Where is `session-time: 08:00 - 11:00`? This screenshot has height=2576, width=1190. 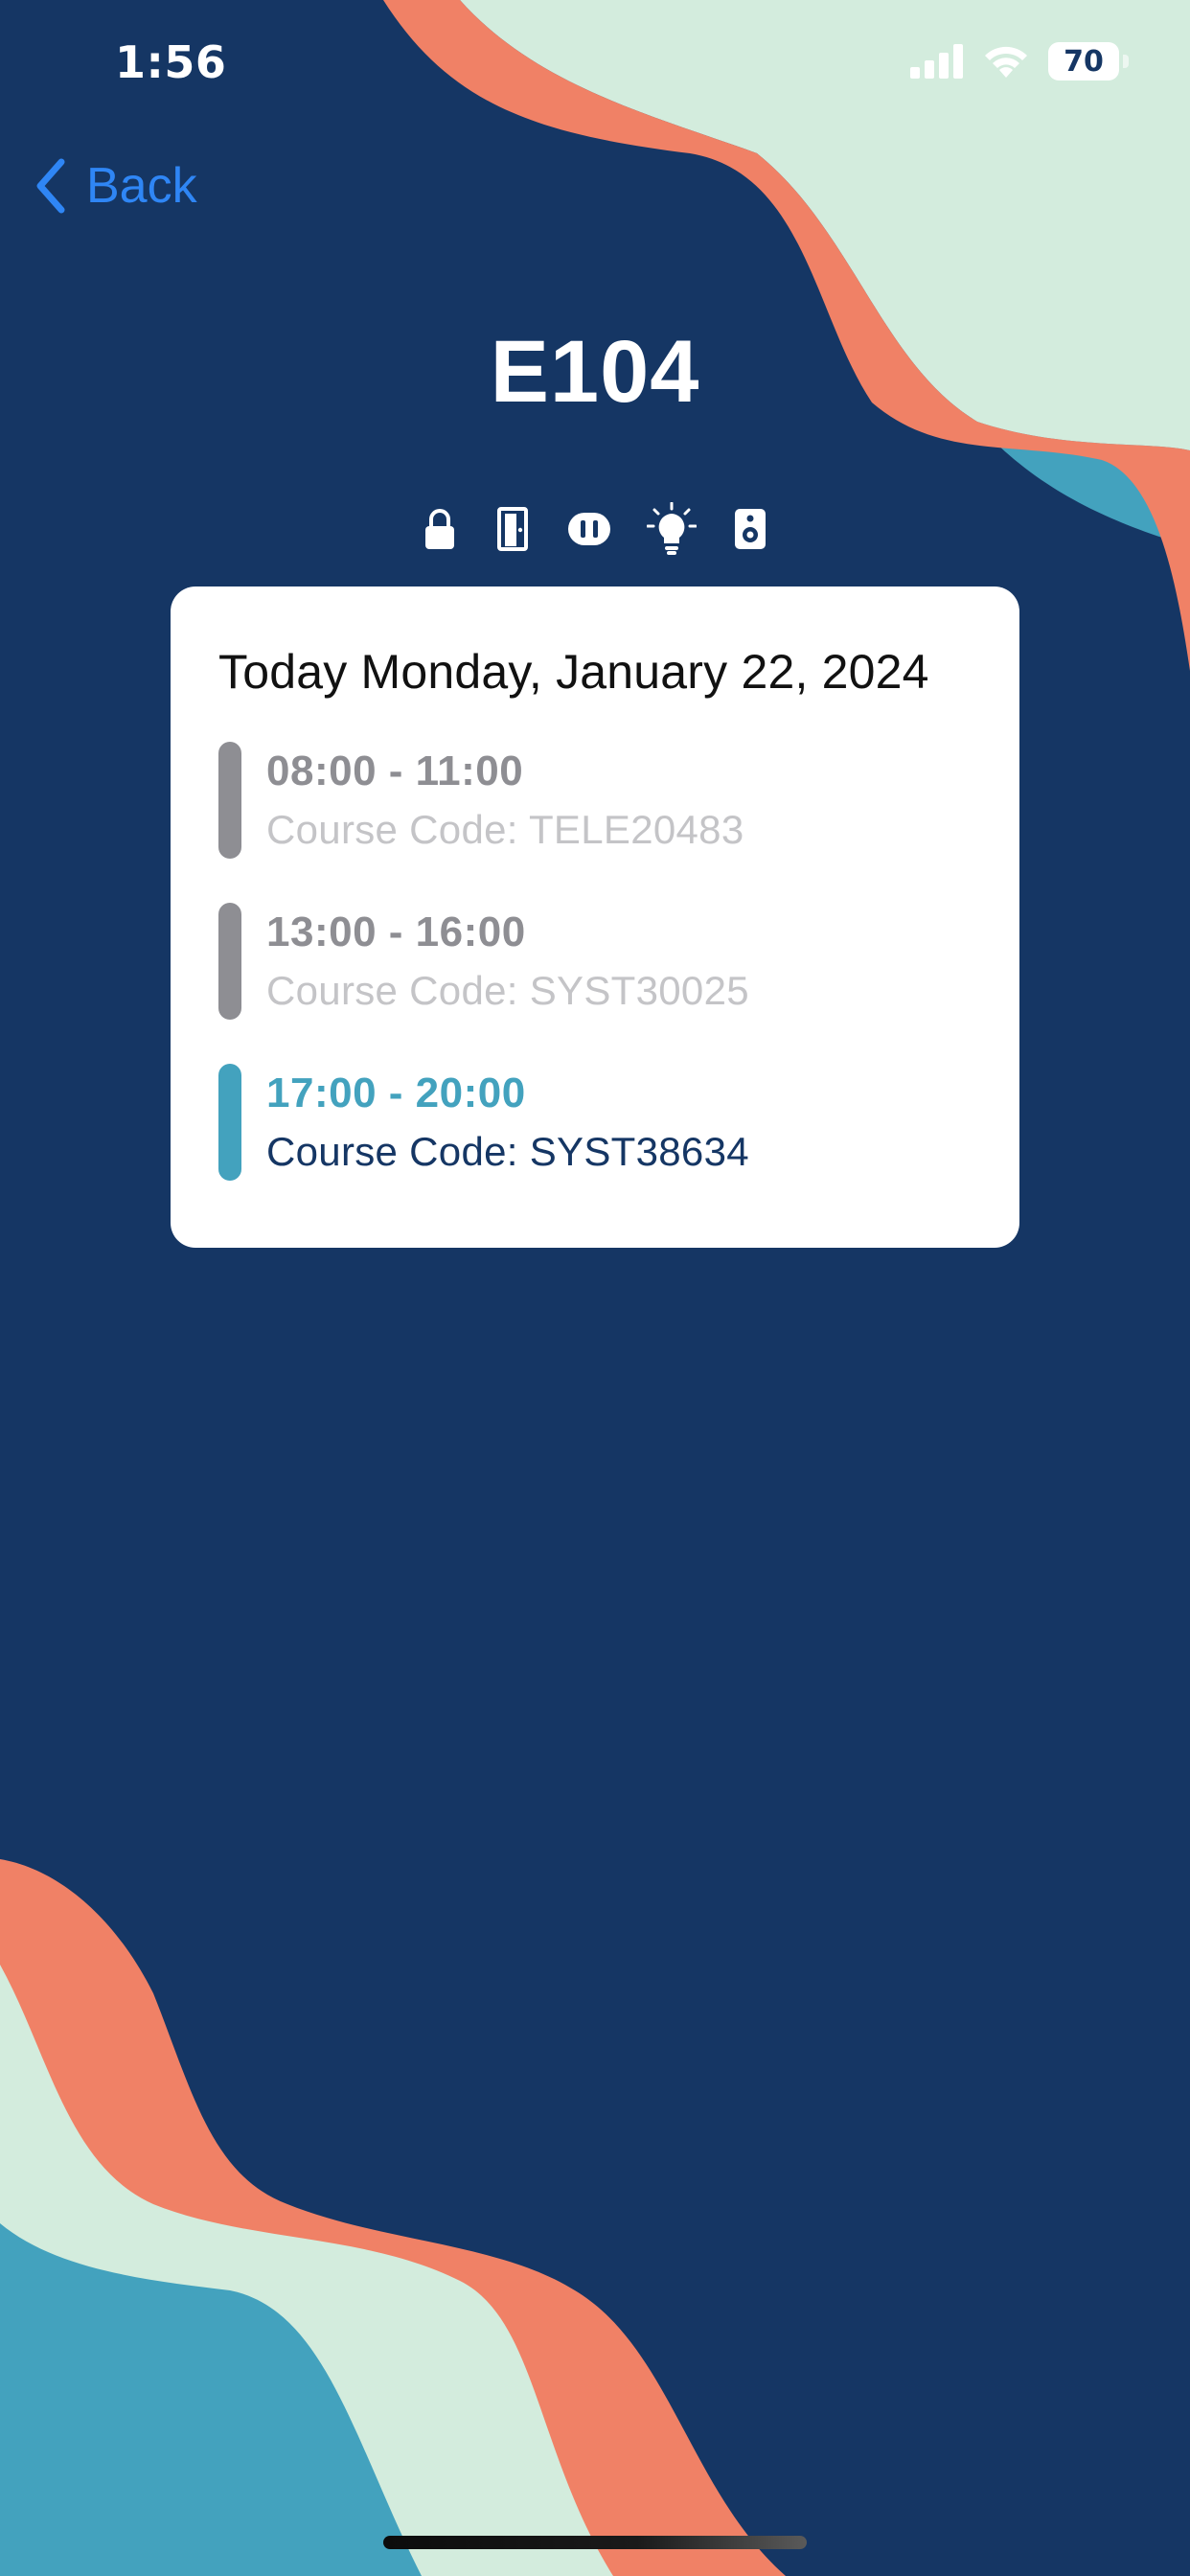 session-time: 08:00 - 11:00 is located at coordinates (395, 771).